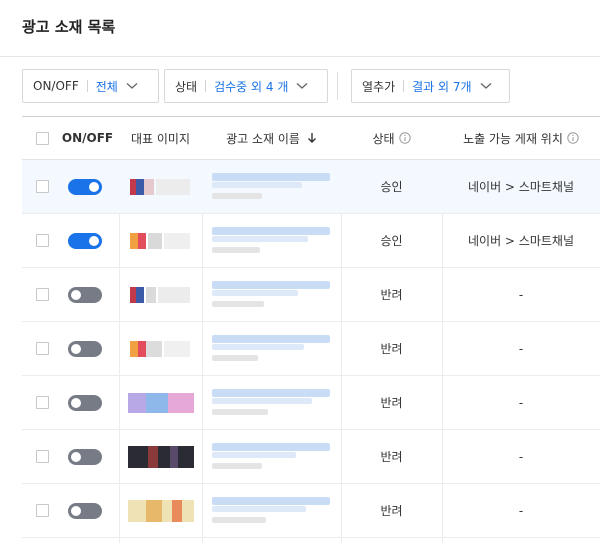 Image resolution: width=600 pixels, height=543 pixels. I want to click on header-name-sortable: 광고 소재 이름, so click(271, 138).